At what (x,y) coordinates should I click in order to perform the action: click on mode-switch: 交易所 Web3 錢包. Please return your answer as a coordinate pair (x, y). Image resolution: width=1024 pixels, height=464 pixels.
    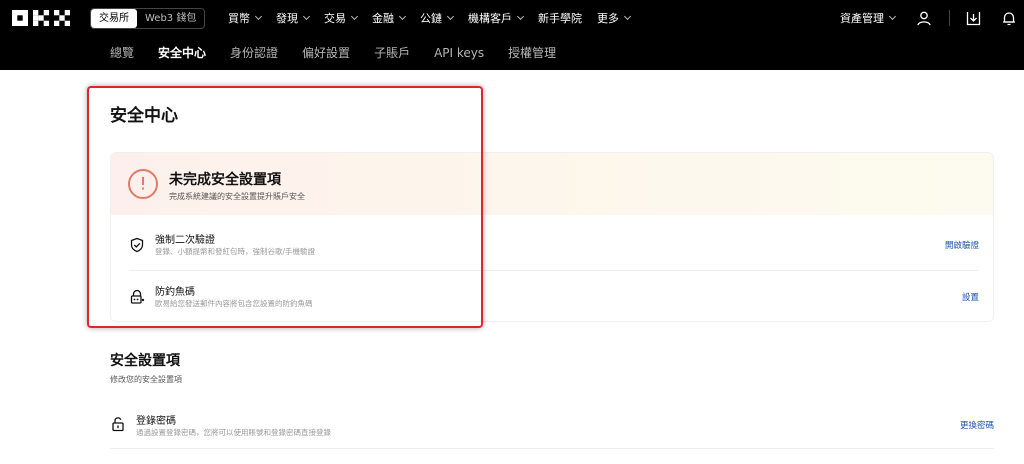
    Looking at the image, I should click on (148, 18).